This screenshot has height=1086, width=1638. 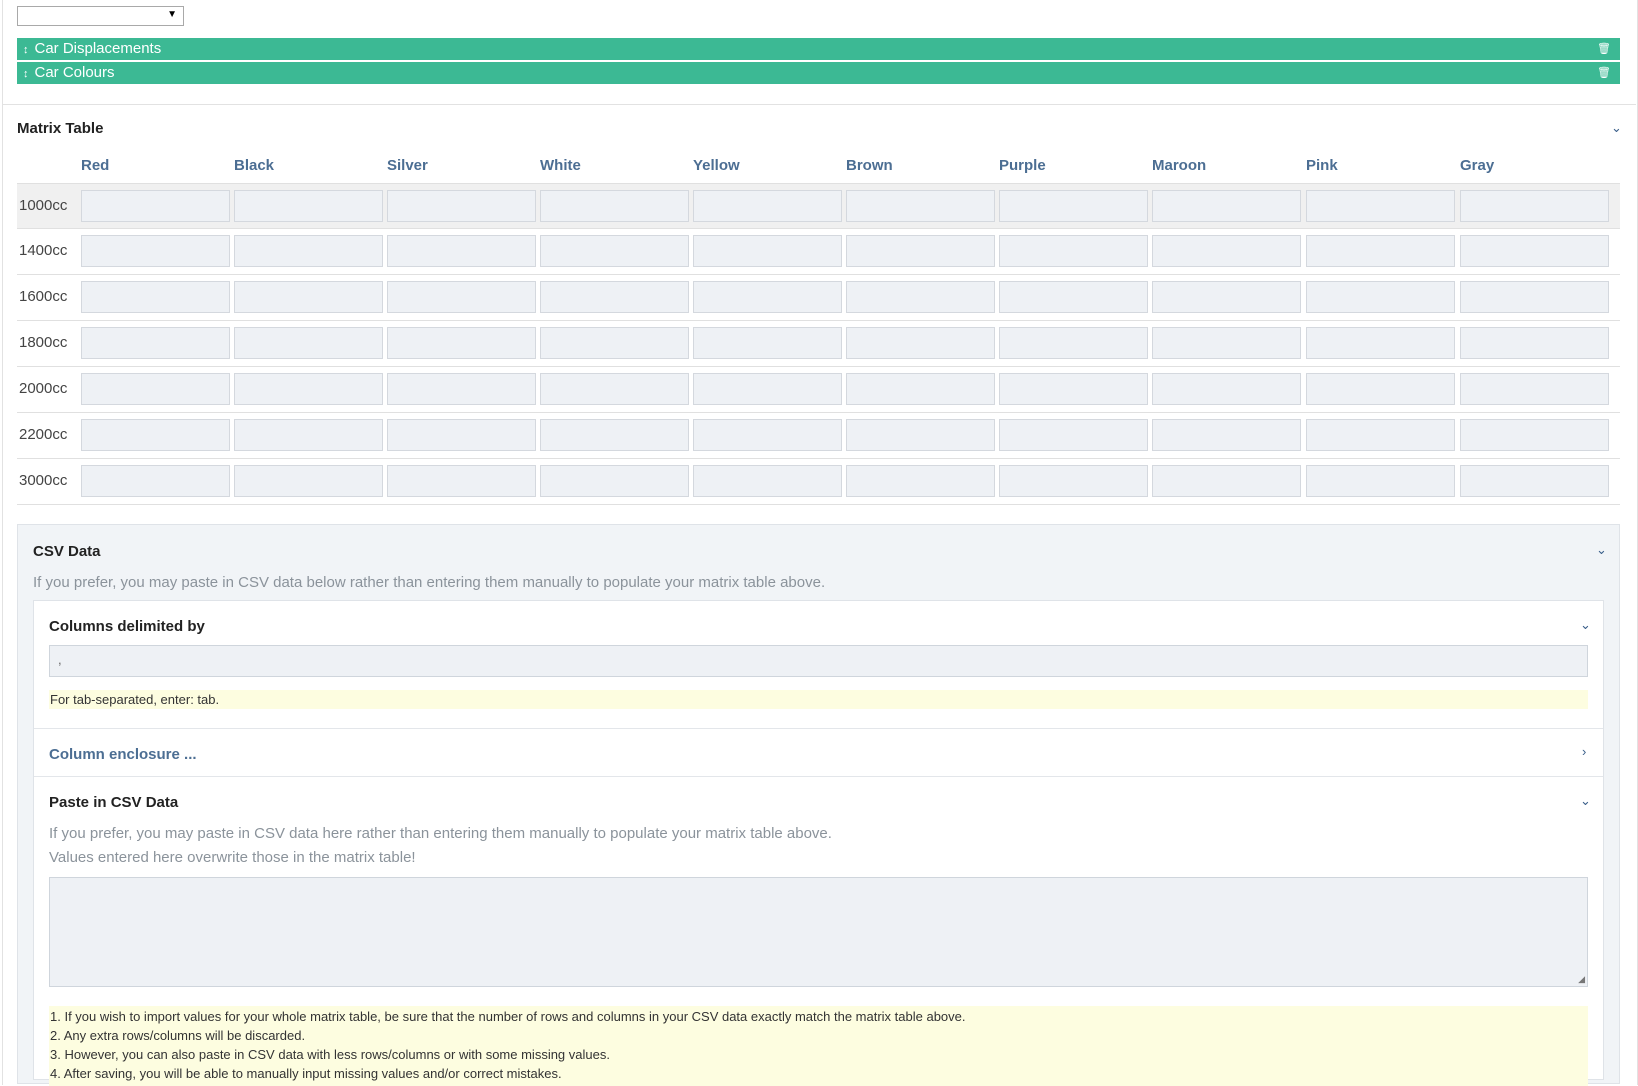 I want to click on delimiter-input: ,, so click(x=818, y=661).